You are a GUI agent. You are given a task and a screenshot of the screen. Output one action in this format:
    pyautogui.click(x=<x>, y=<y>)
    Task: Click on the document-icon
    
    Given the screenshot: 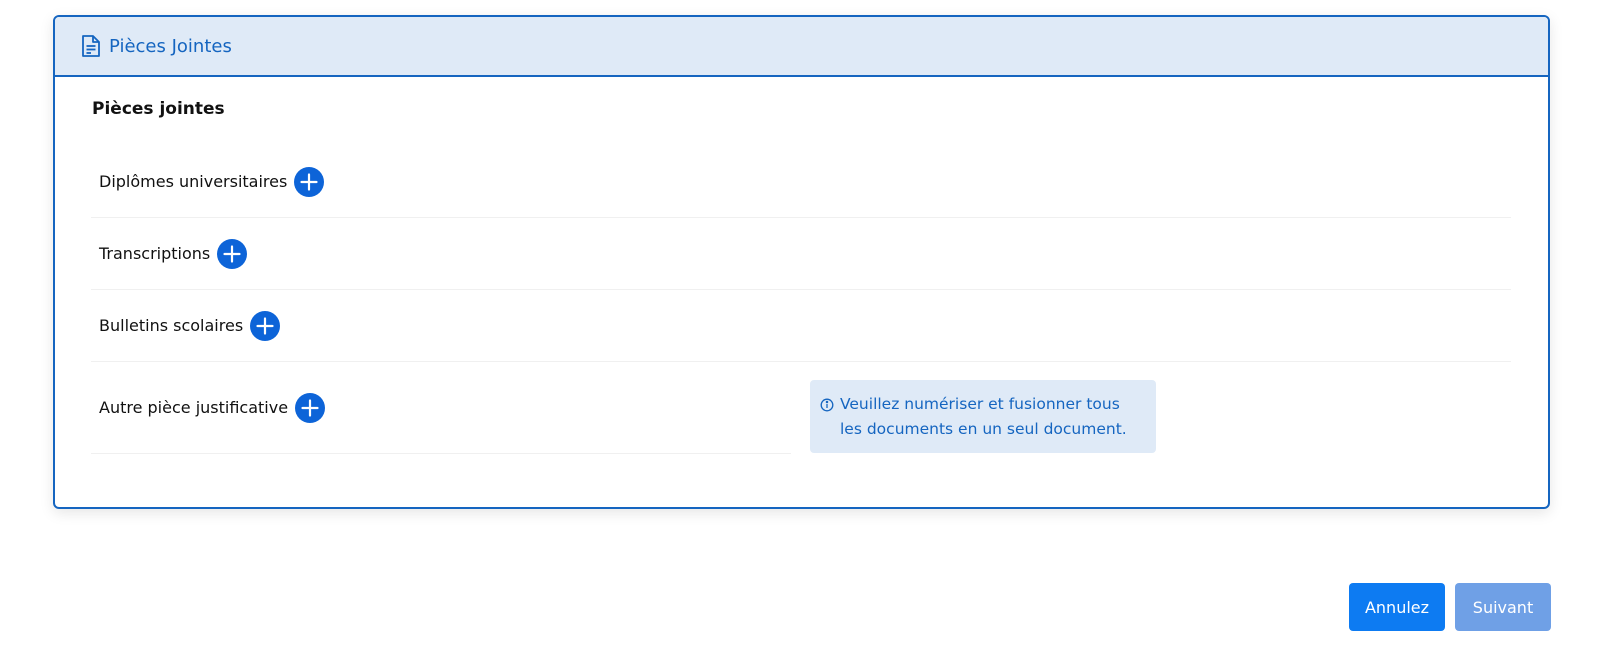 What is the action you would take?
    pyautogui.click(x=91, y=46)
    